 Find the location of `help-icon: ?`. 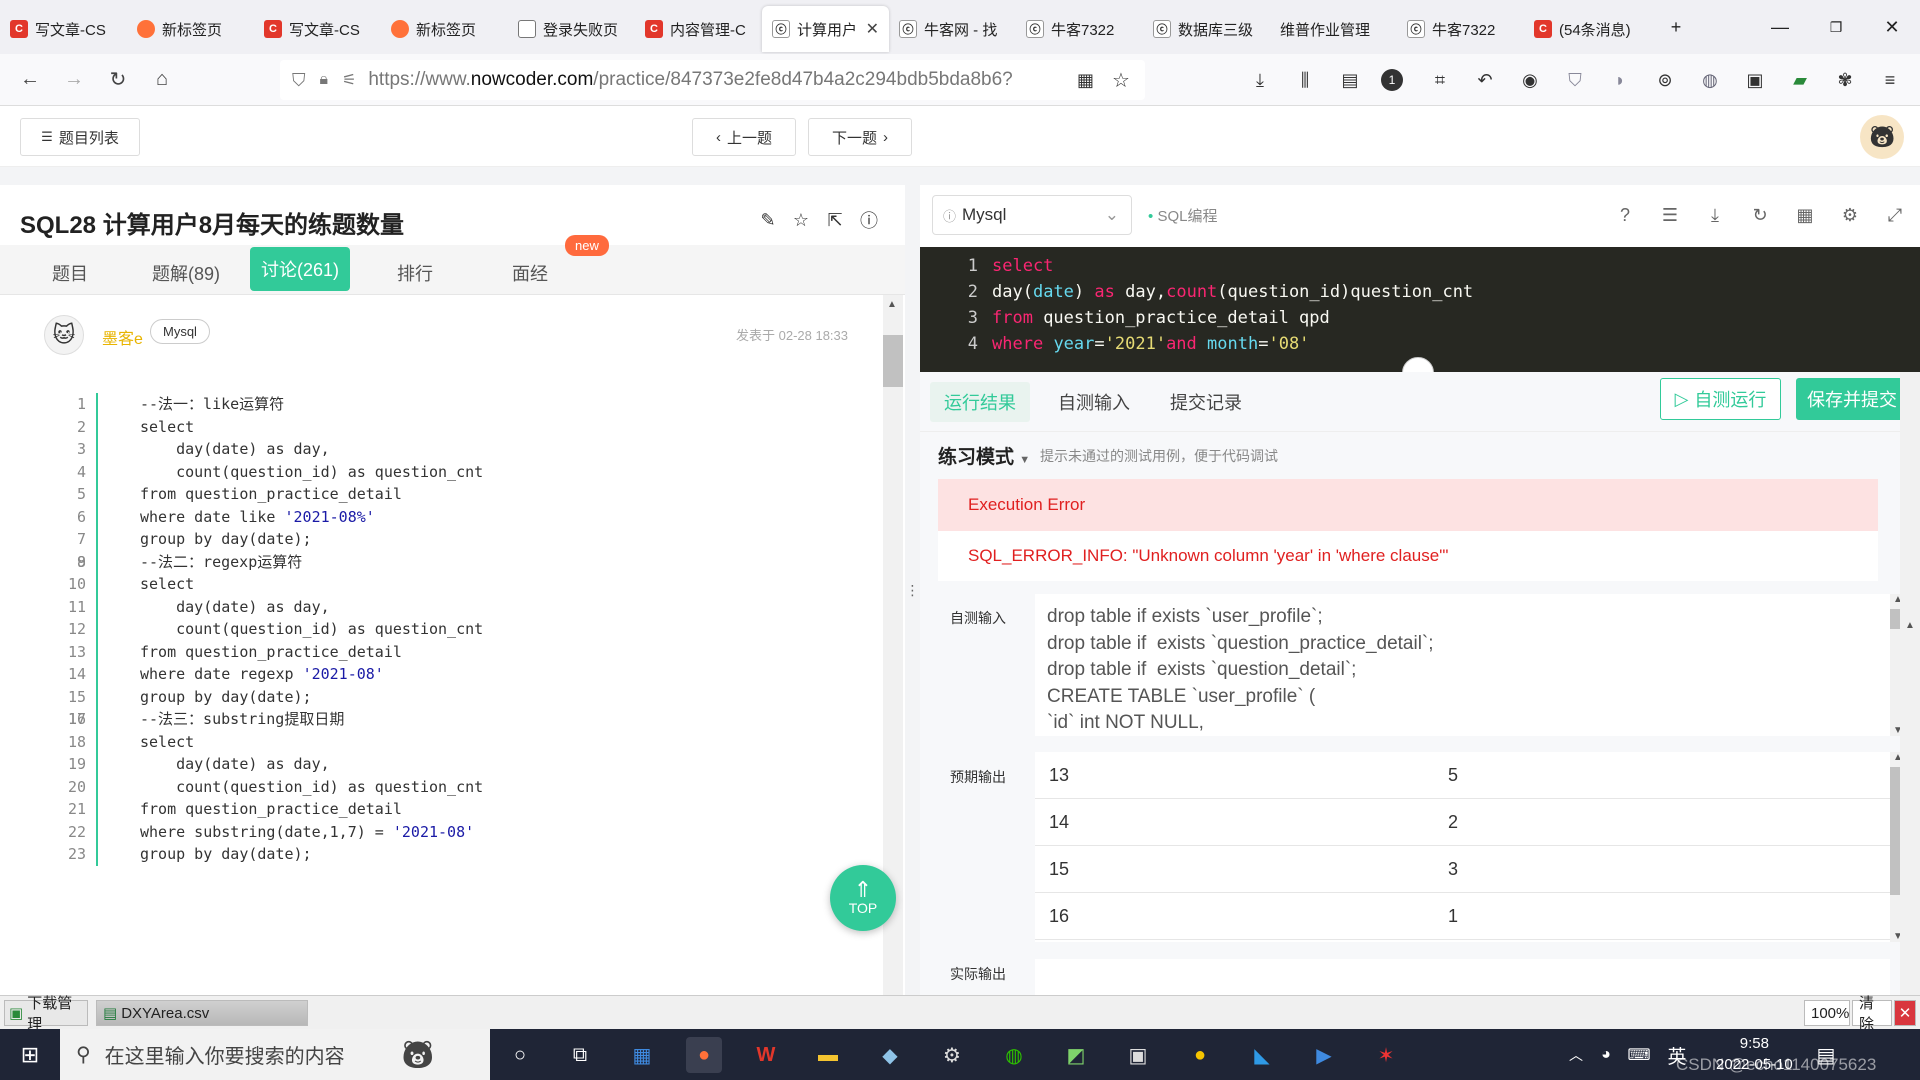

help-icon: ? is located at coordinates (1625, 215).